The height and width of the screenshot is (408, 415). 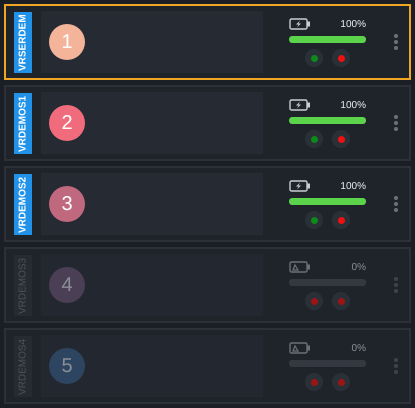 What do you see at coordinates (67, 42) in the screenshot?
I see `device-number: 1` at bounding box center [67, 42].